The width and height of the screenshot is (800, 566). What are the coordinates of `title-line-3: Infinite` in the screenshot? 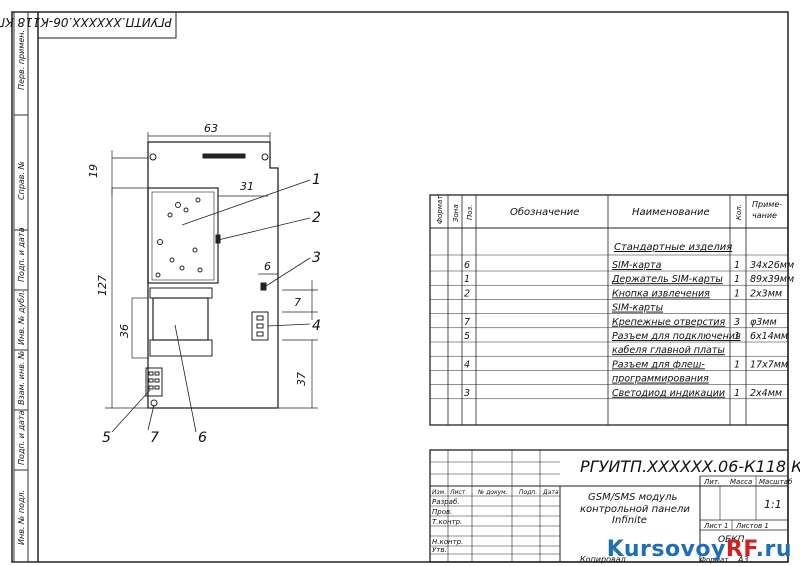 It's located at (629, 520).